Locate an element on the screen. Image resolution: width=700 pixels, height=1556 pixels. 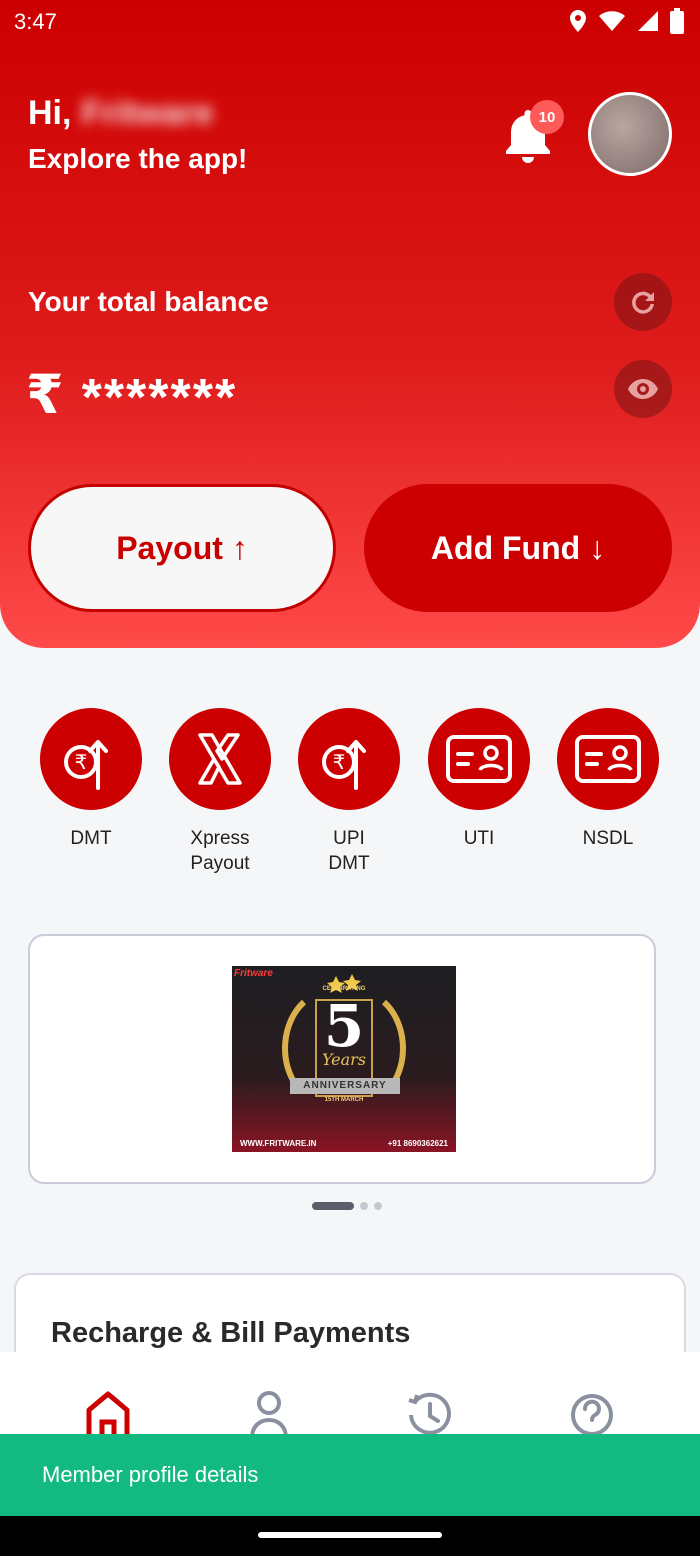
system-nav-bar is located at coordinates (350, 1536).